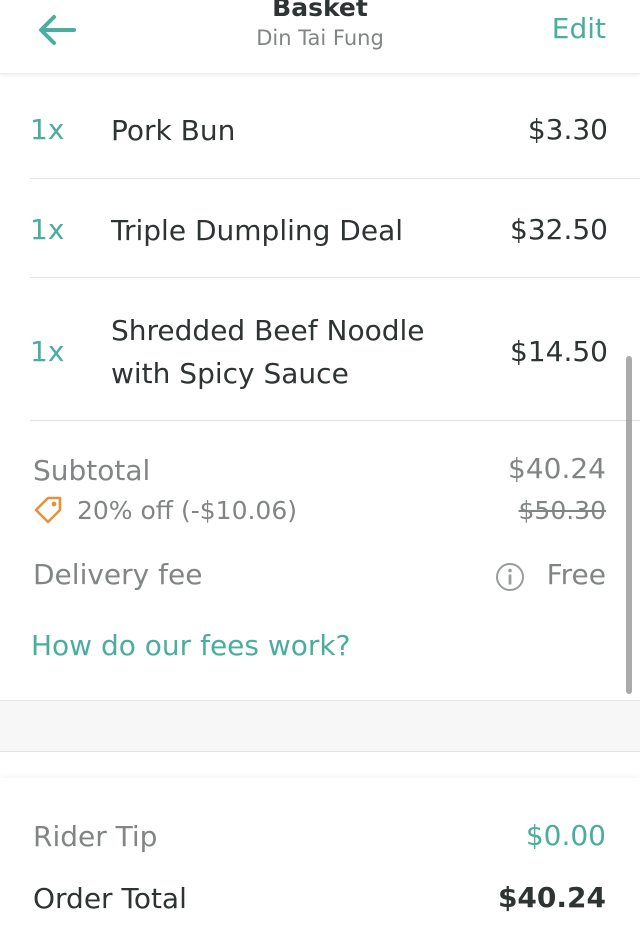 This screenshot has height=925, width=640. I want to click on info-icon, so click(510, 579).